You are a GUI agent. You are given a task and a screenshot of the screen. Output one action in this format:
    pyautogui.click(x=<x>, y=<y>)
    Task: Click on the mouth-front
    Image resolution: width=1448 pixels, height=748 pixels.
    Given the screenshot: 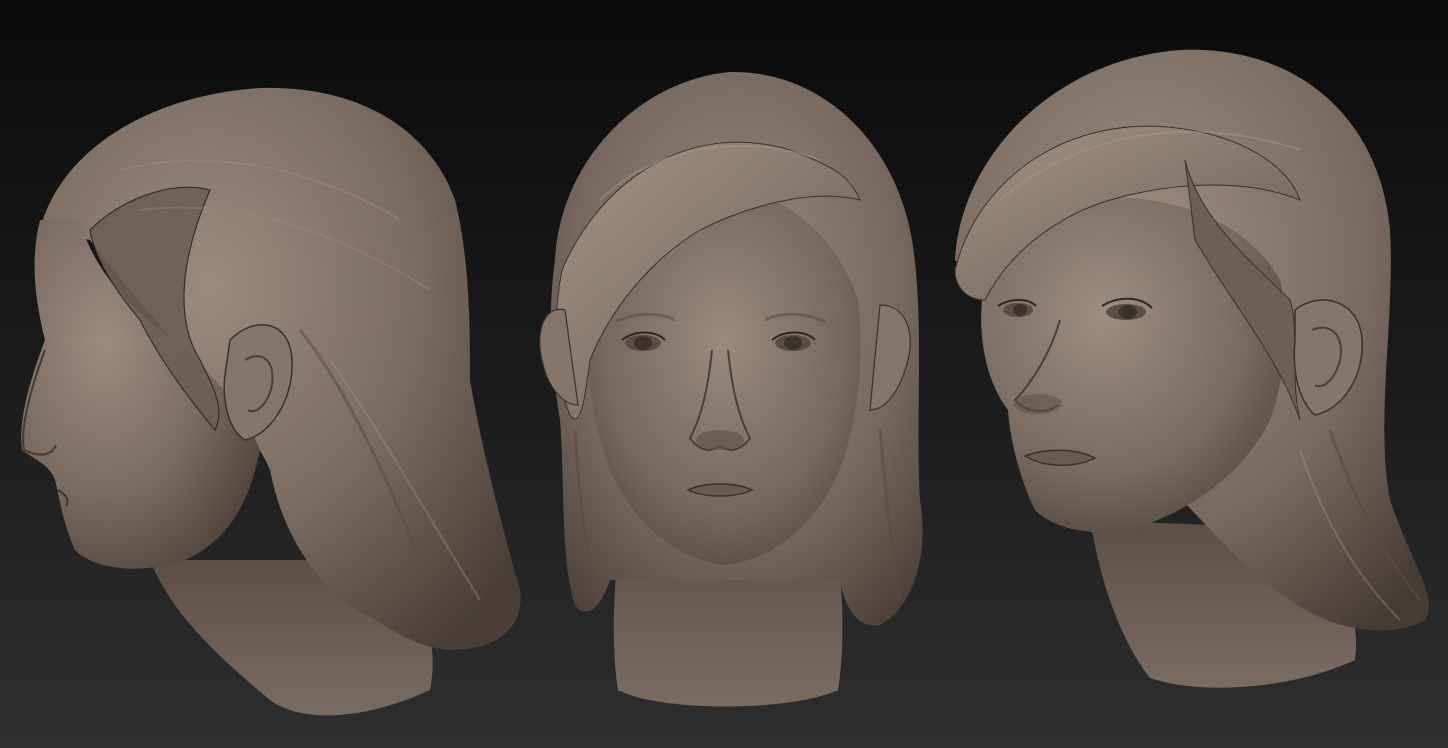 What is the action you would take?
    pyautogui.click(x=720, y=490)
    